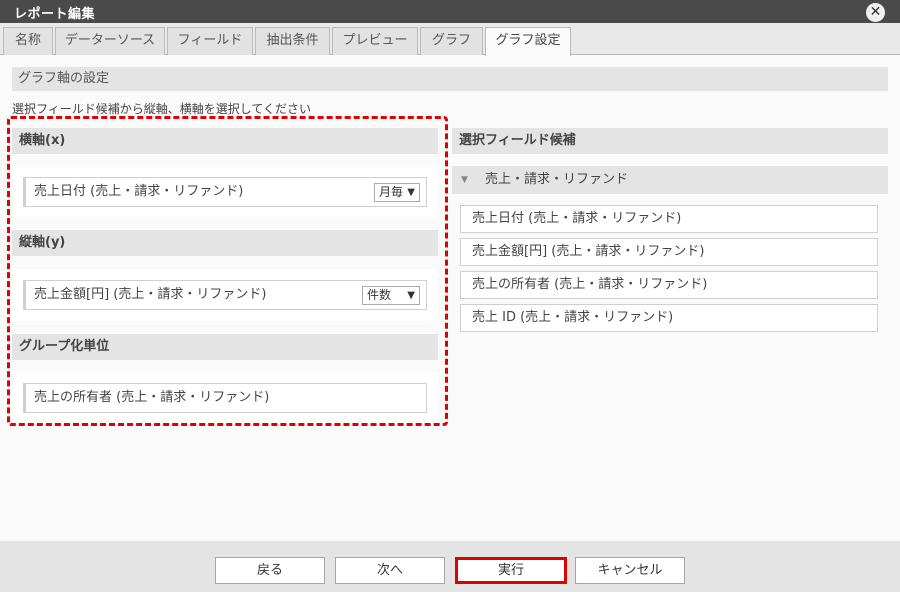 The width and height of the screenshot is (900, 592). What do you see at coordinates (511, 570) in the screenshot?
I see `run-button: 実行` at bounding box center [511, 570].